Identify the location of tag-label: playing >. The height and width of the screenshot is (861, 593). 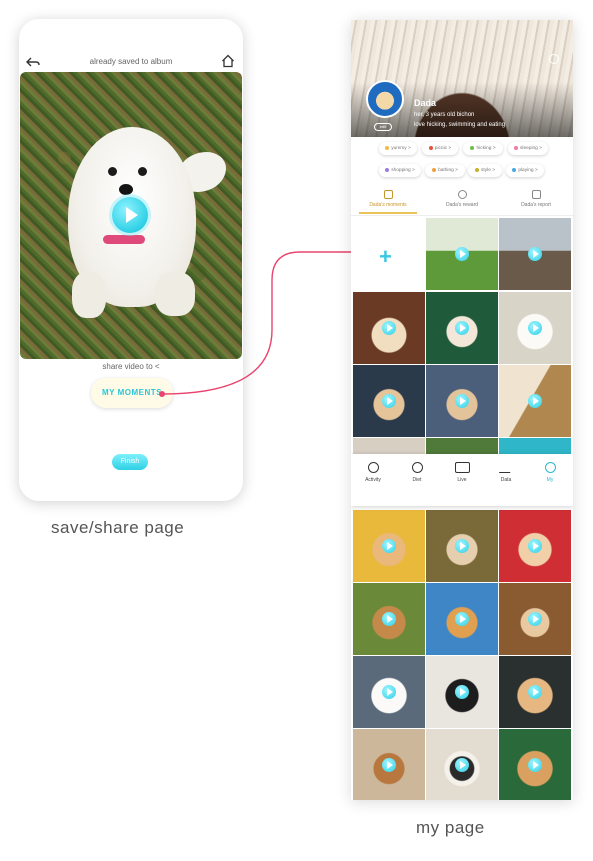
(528, 170).